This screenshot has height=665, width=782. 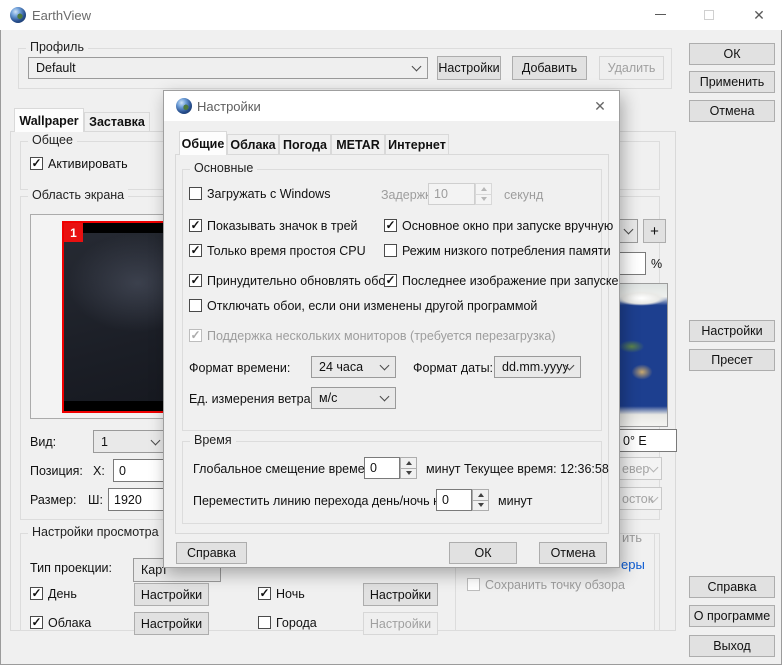 I want to click on tab-screensaver: Заставка, so click(x=117, y=121).